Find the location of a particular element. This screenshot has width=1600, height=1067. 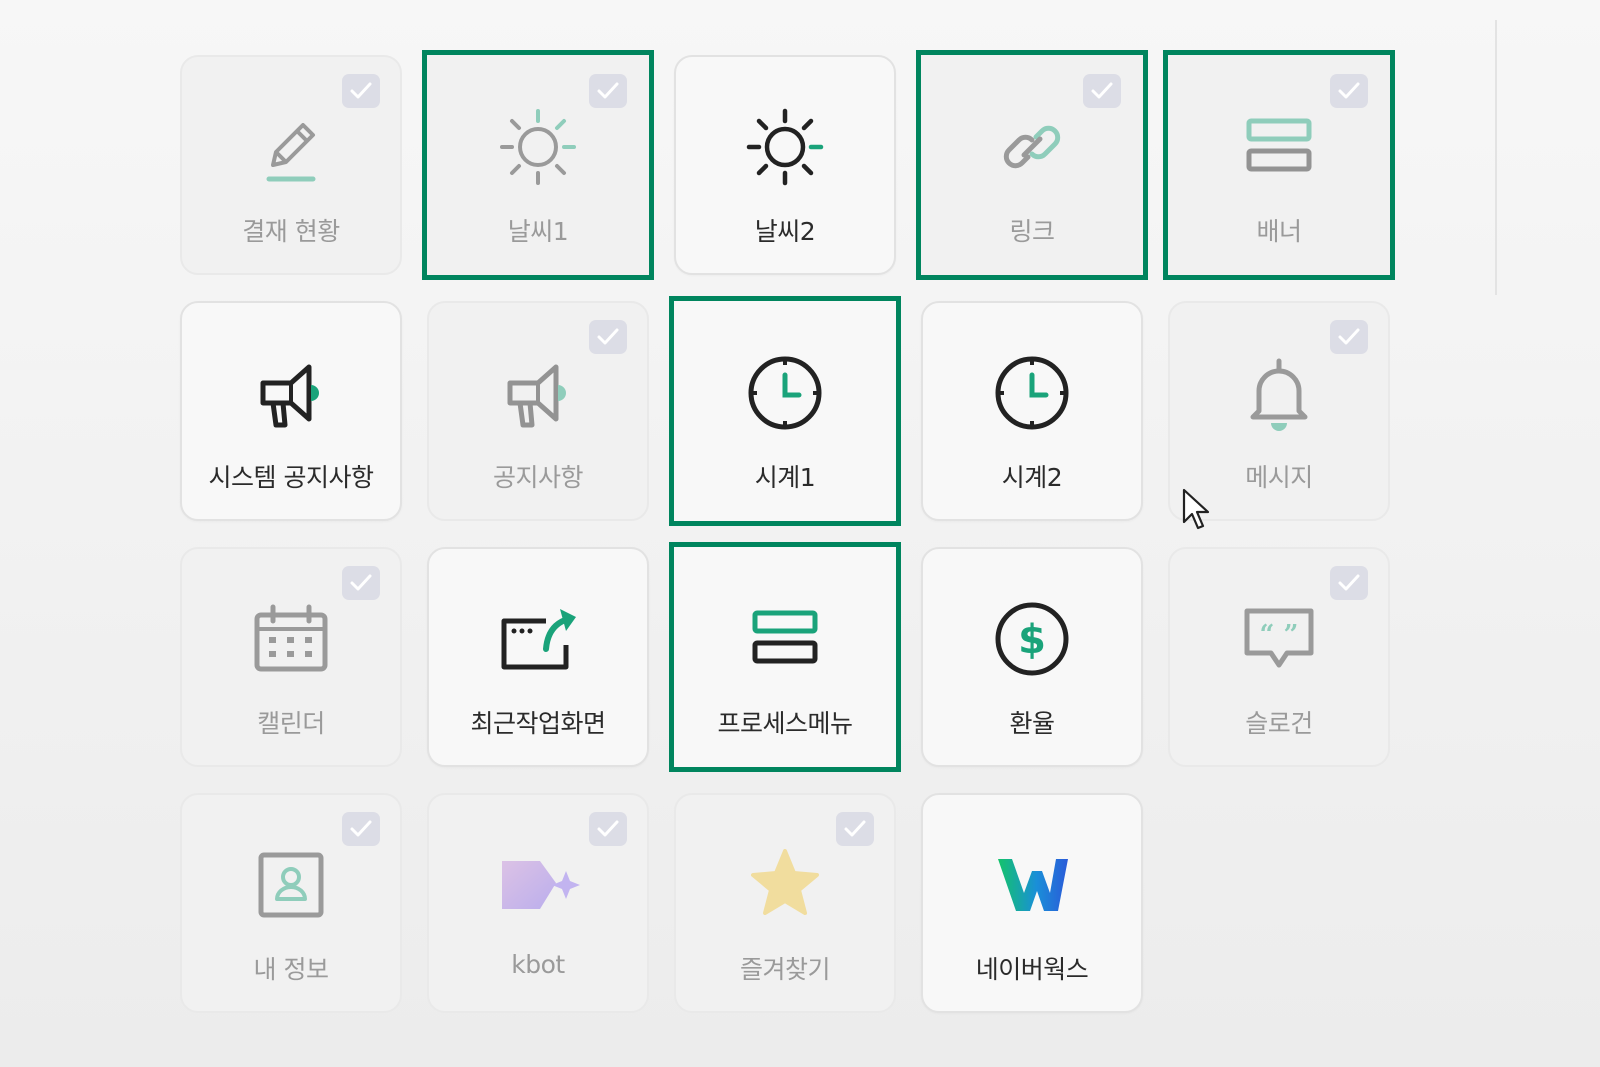

widget-label: 시계2 is located at coordinates (1032, 477).